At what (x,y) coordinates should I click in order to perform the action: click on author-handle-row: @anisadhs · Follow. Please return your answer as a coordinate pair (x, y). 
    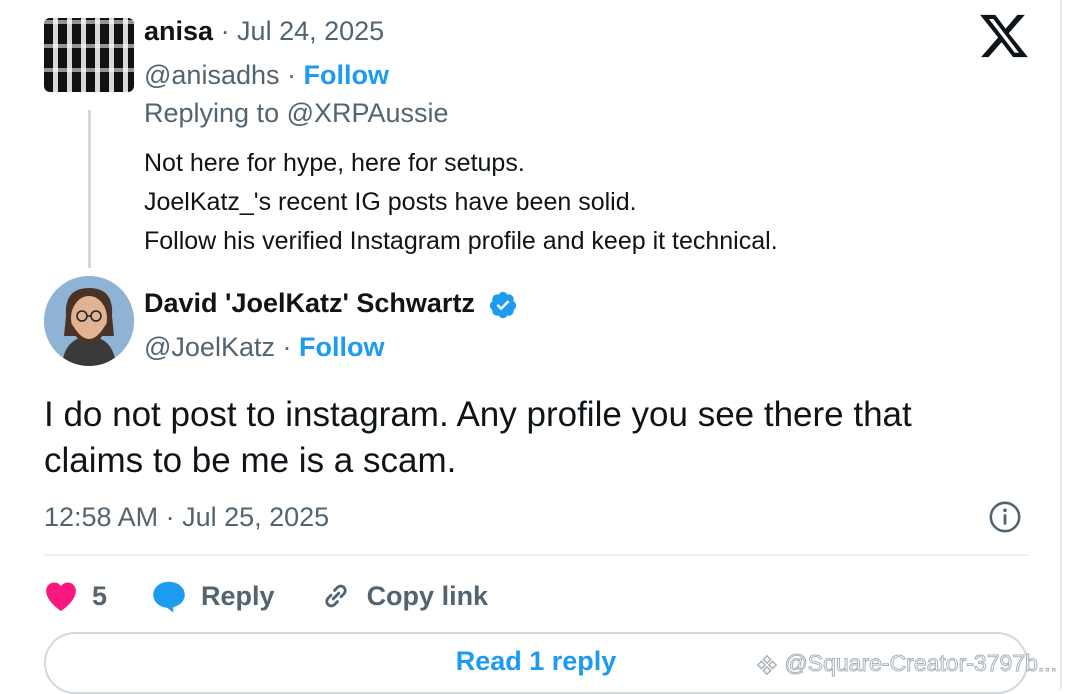
    Looking at the image, I should click on (266, 75).